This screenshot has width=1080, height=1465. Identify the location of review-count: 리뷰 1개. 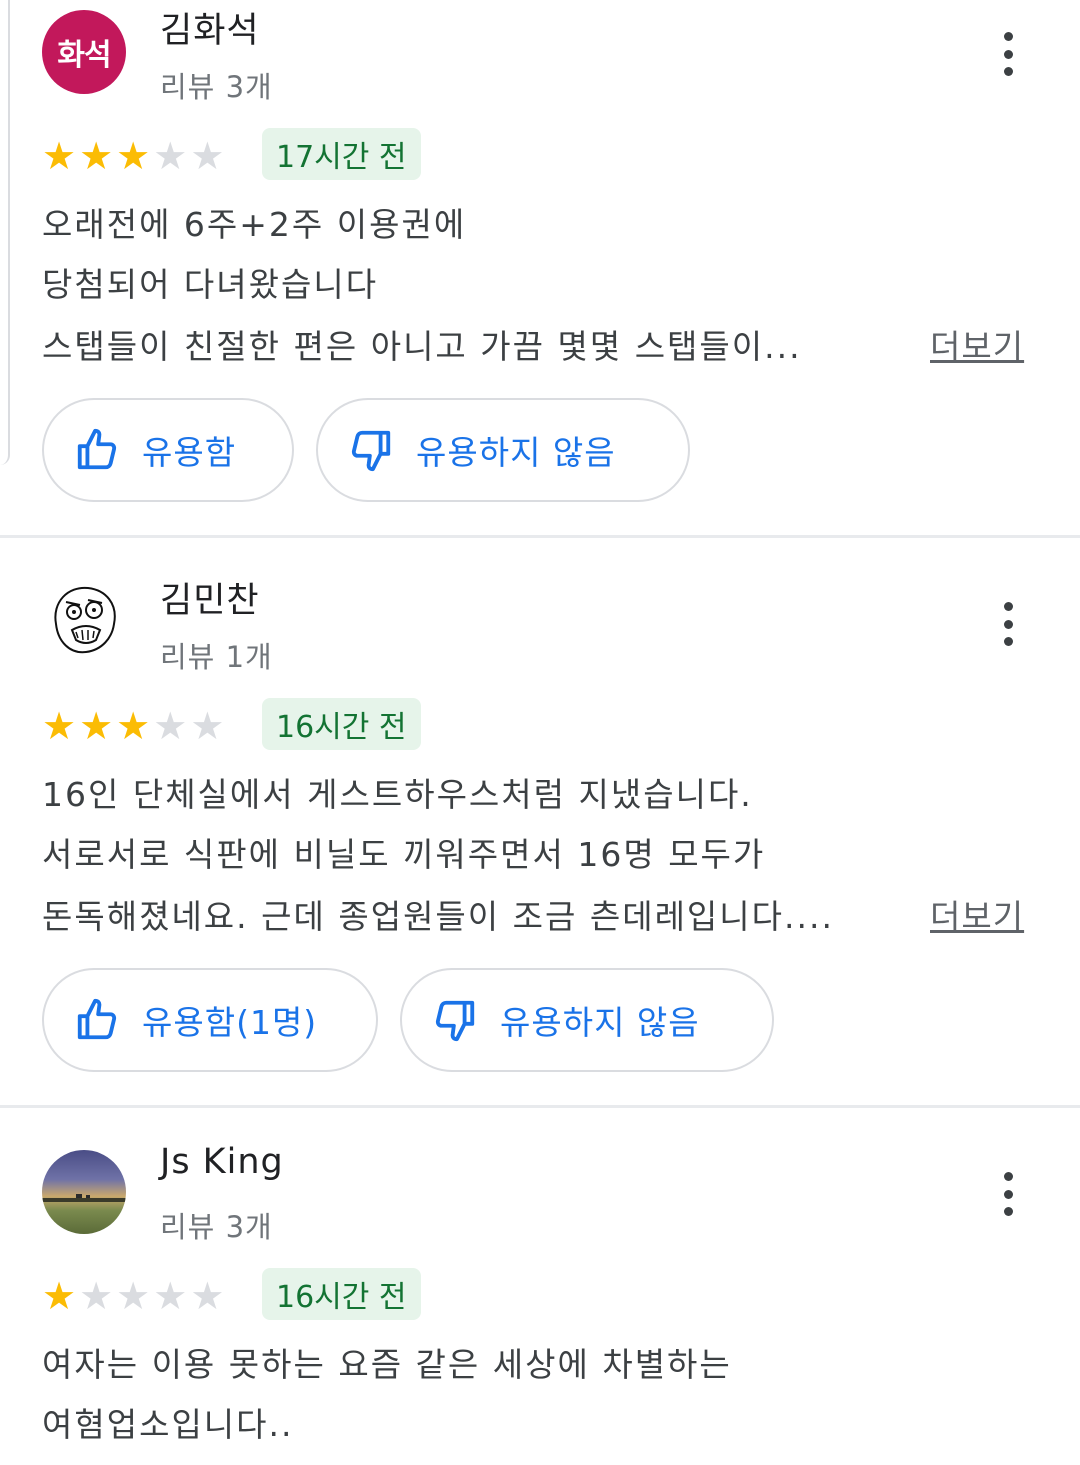
(216, 657).